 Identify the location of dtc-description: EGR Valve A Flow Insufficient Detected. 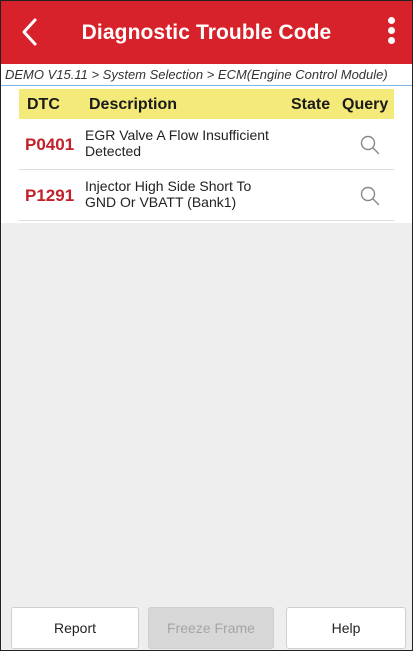
(177, 143).